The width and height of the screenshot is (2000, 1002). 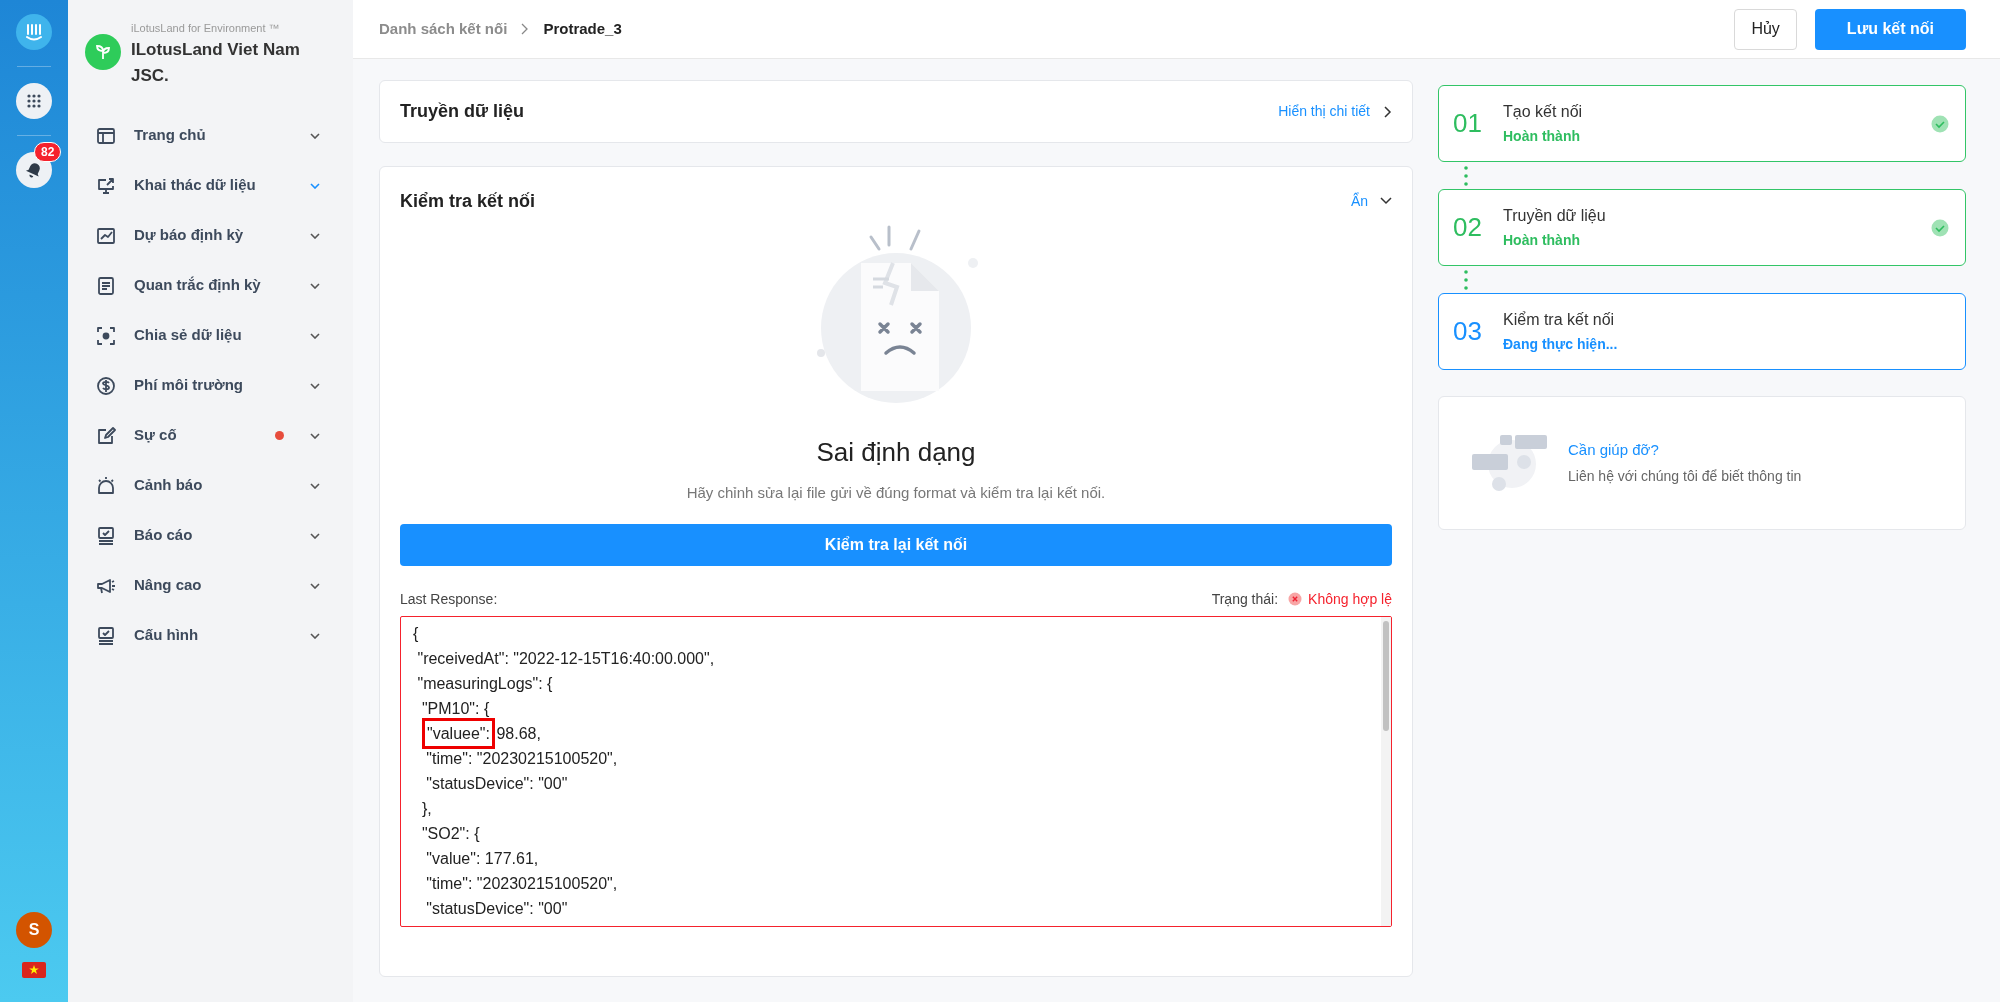 What do you see at coordinates (1245, 599) in the screenshot?
I see `status-label: Trạng thái:` at bounding box center [1245, 599].